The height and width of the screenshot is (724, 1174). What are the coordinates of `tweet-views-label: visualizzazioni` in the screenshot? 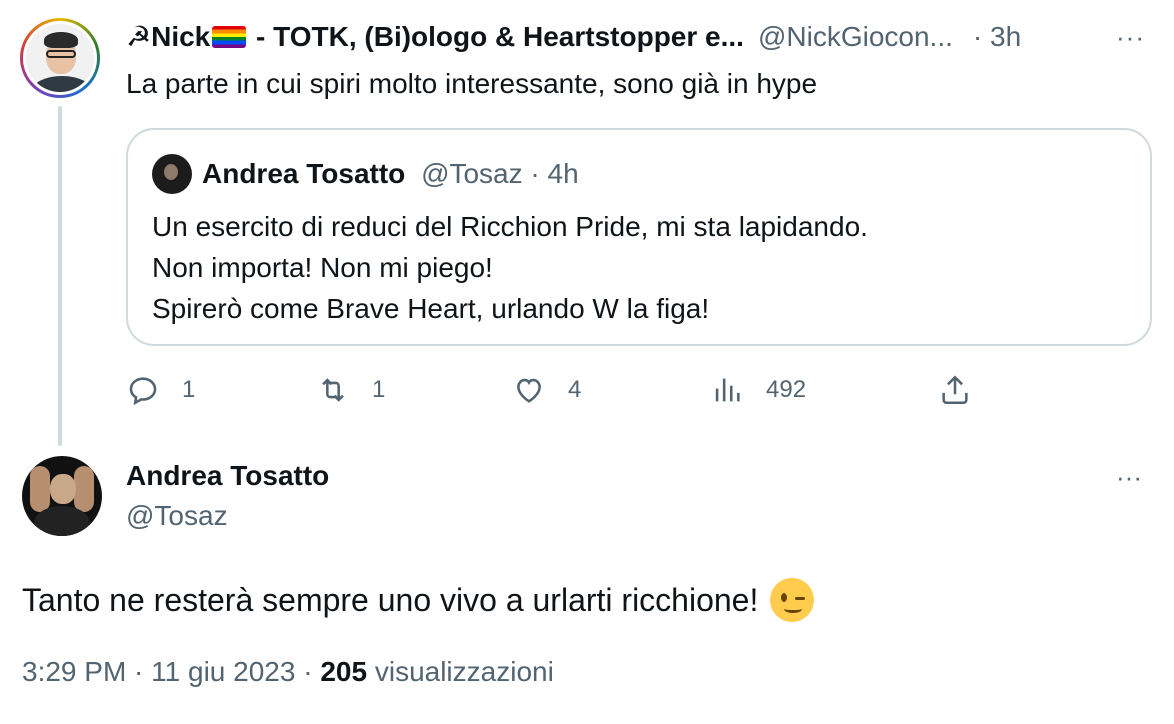 It's located at (460, 671).